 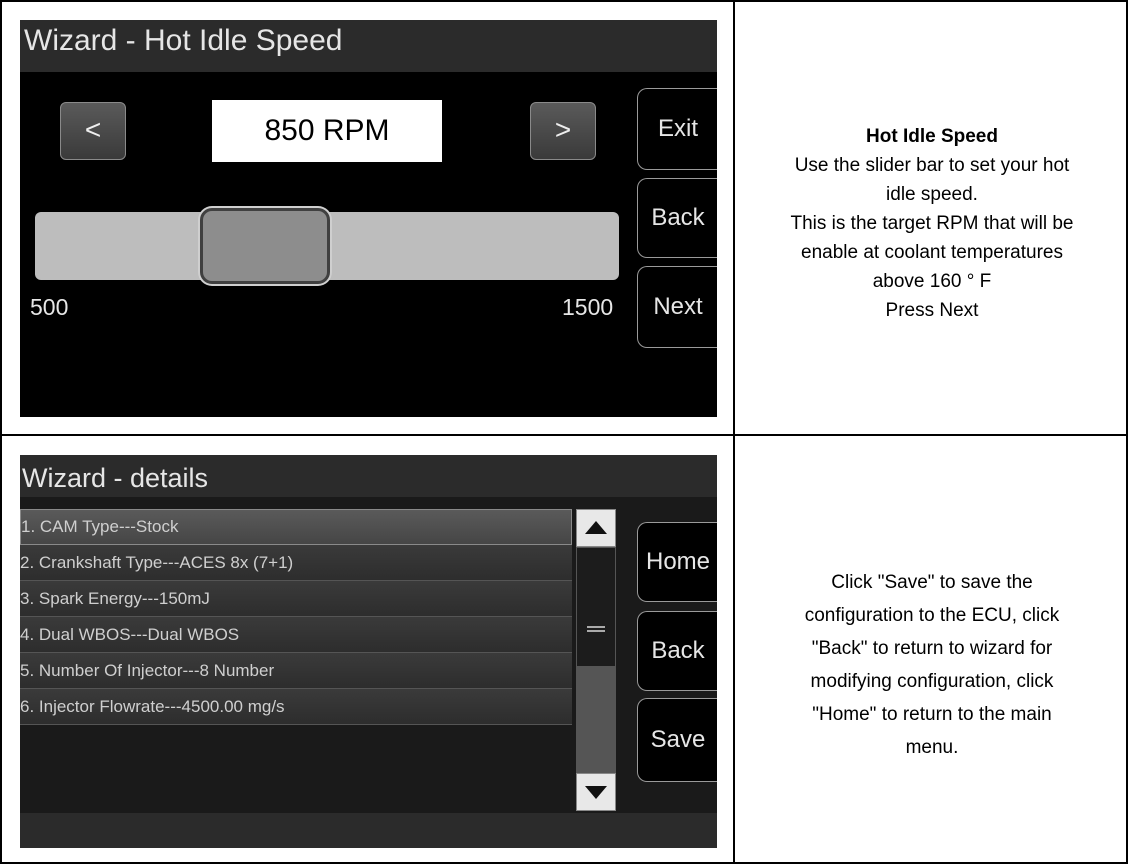 I want to click on triangle-down-icon, so click(x=596, y=792).